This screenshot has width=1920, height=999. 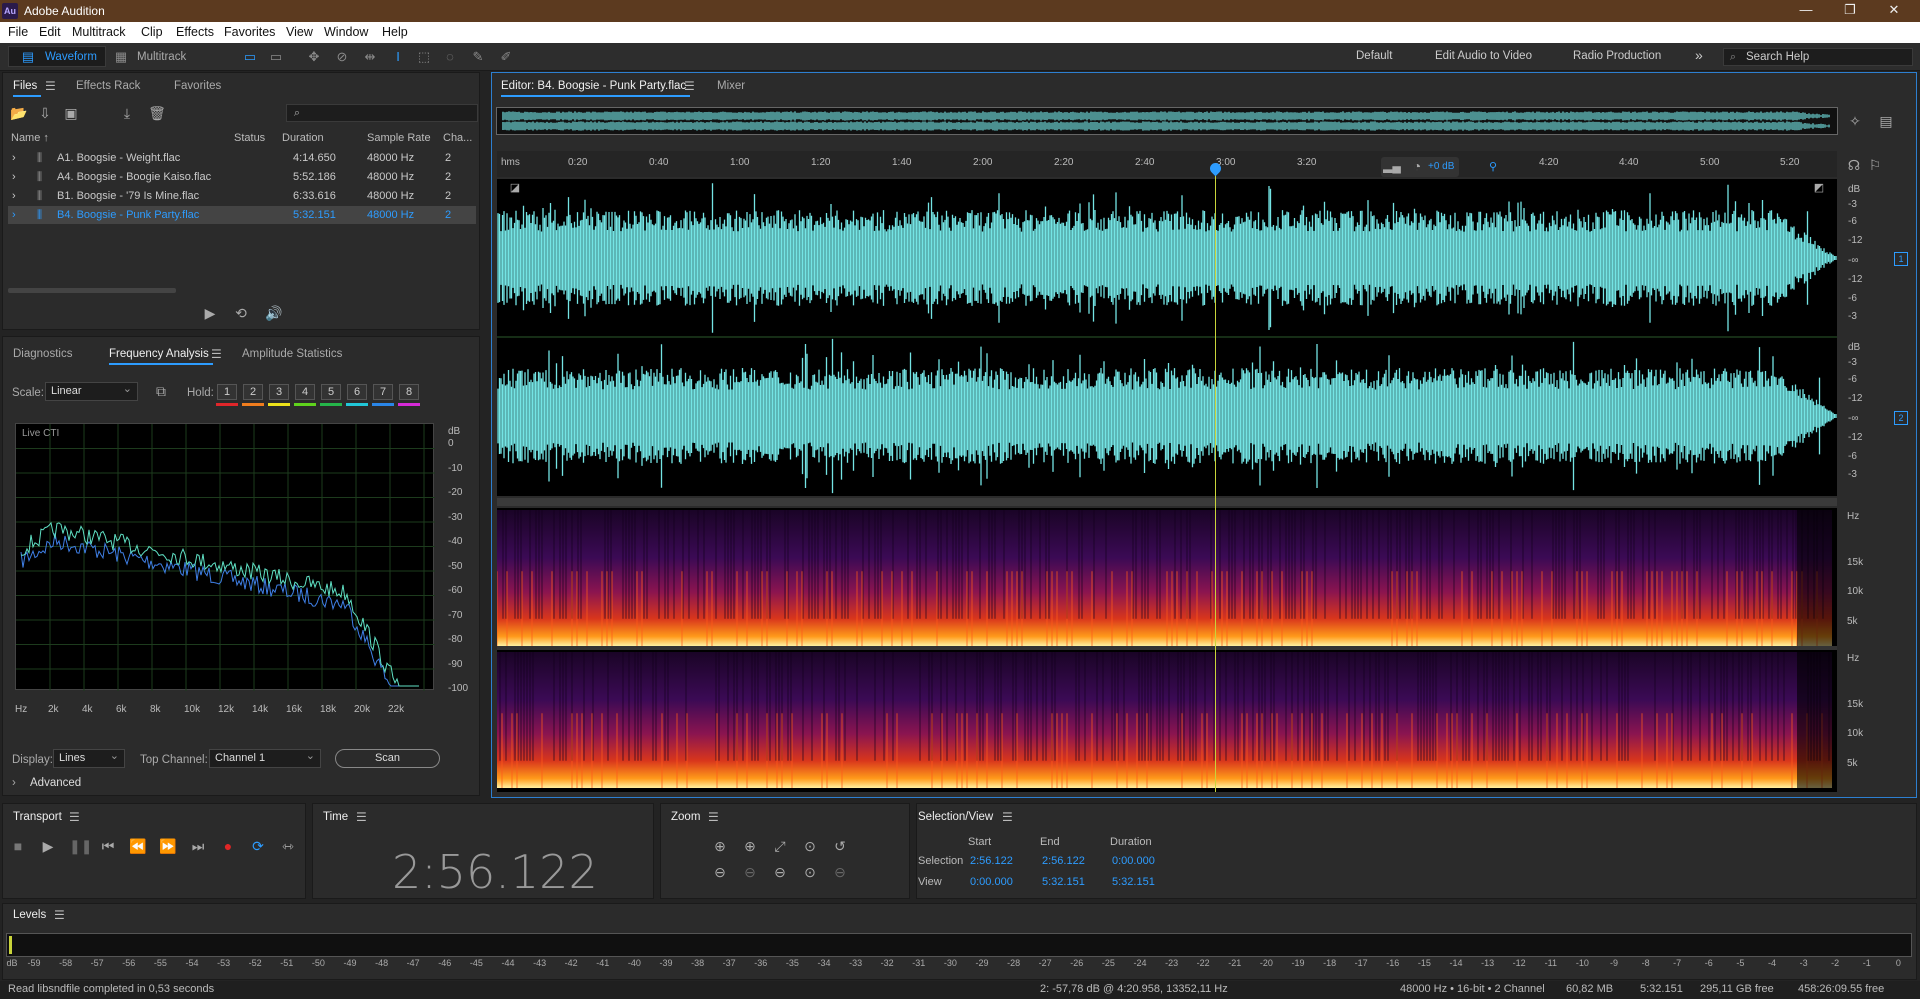 I want to click on selection-start: 2:56.122, so click(x=991, y=861).